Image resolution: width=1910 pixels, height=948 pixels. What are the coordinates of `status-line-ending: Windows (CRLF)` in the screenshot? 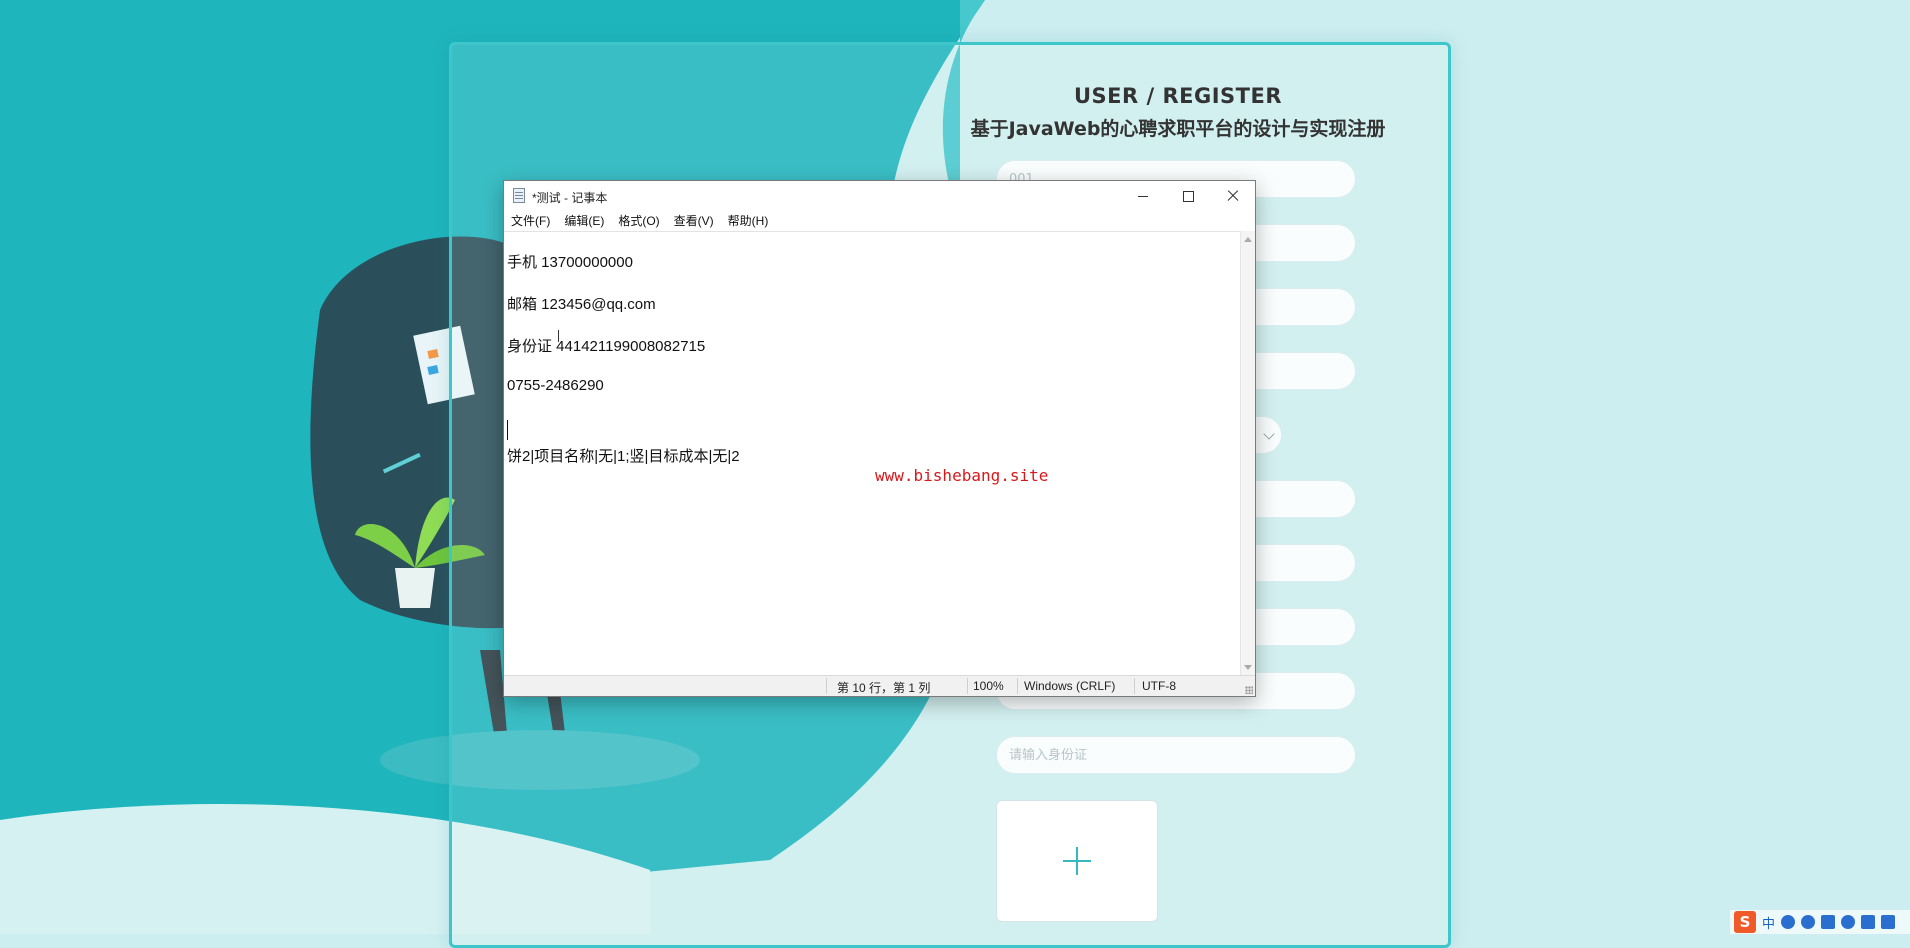 It's located at (1070, 686).